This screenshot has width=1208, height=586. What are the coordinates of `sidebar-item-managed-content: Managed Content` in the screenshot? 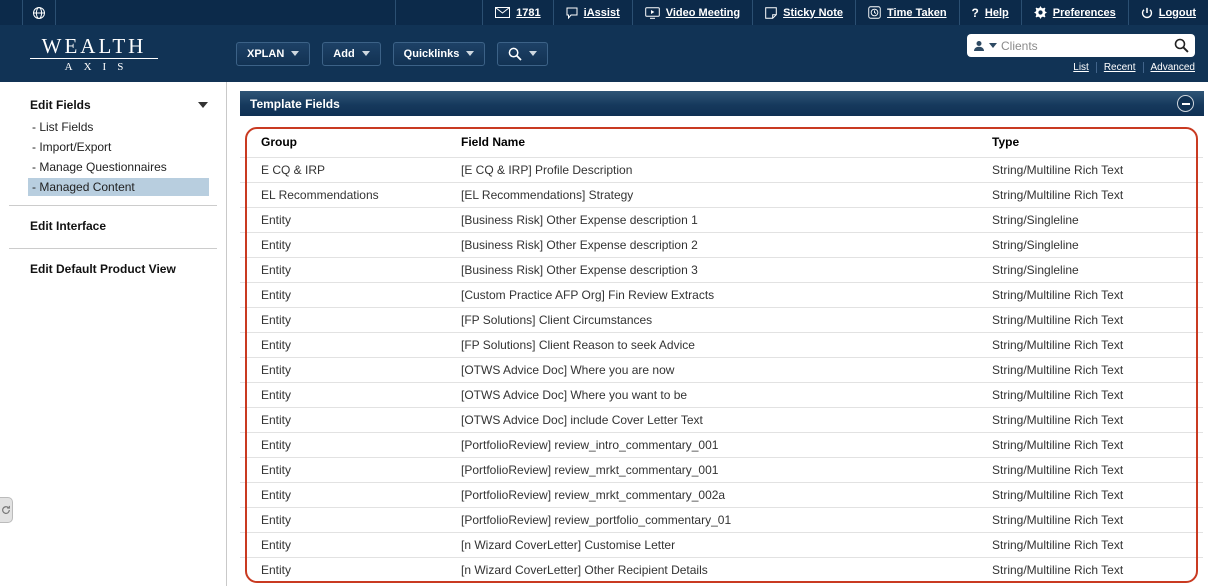 It's located at (118, 187).